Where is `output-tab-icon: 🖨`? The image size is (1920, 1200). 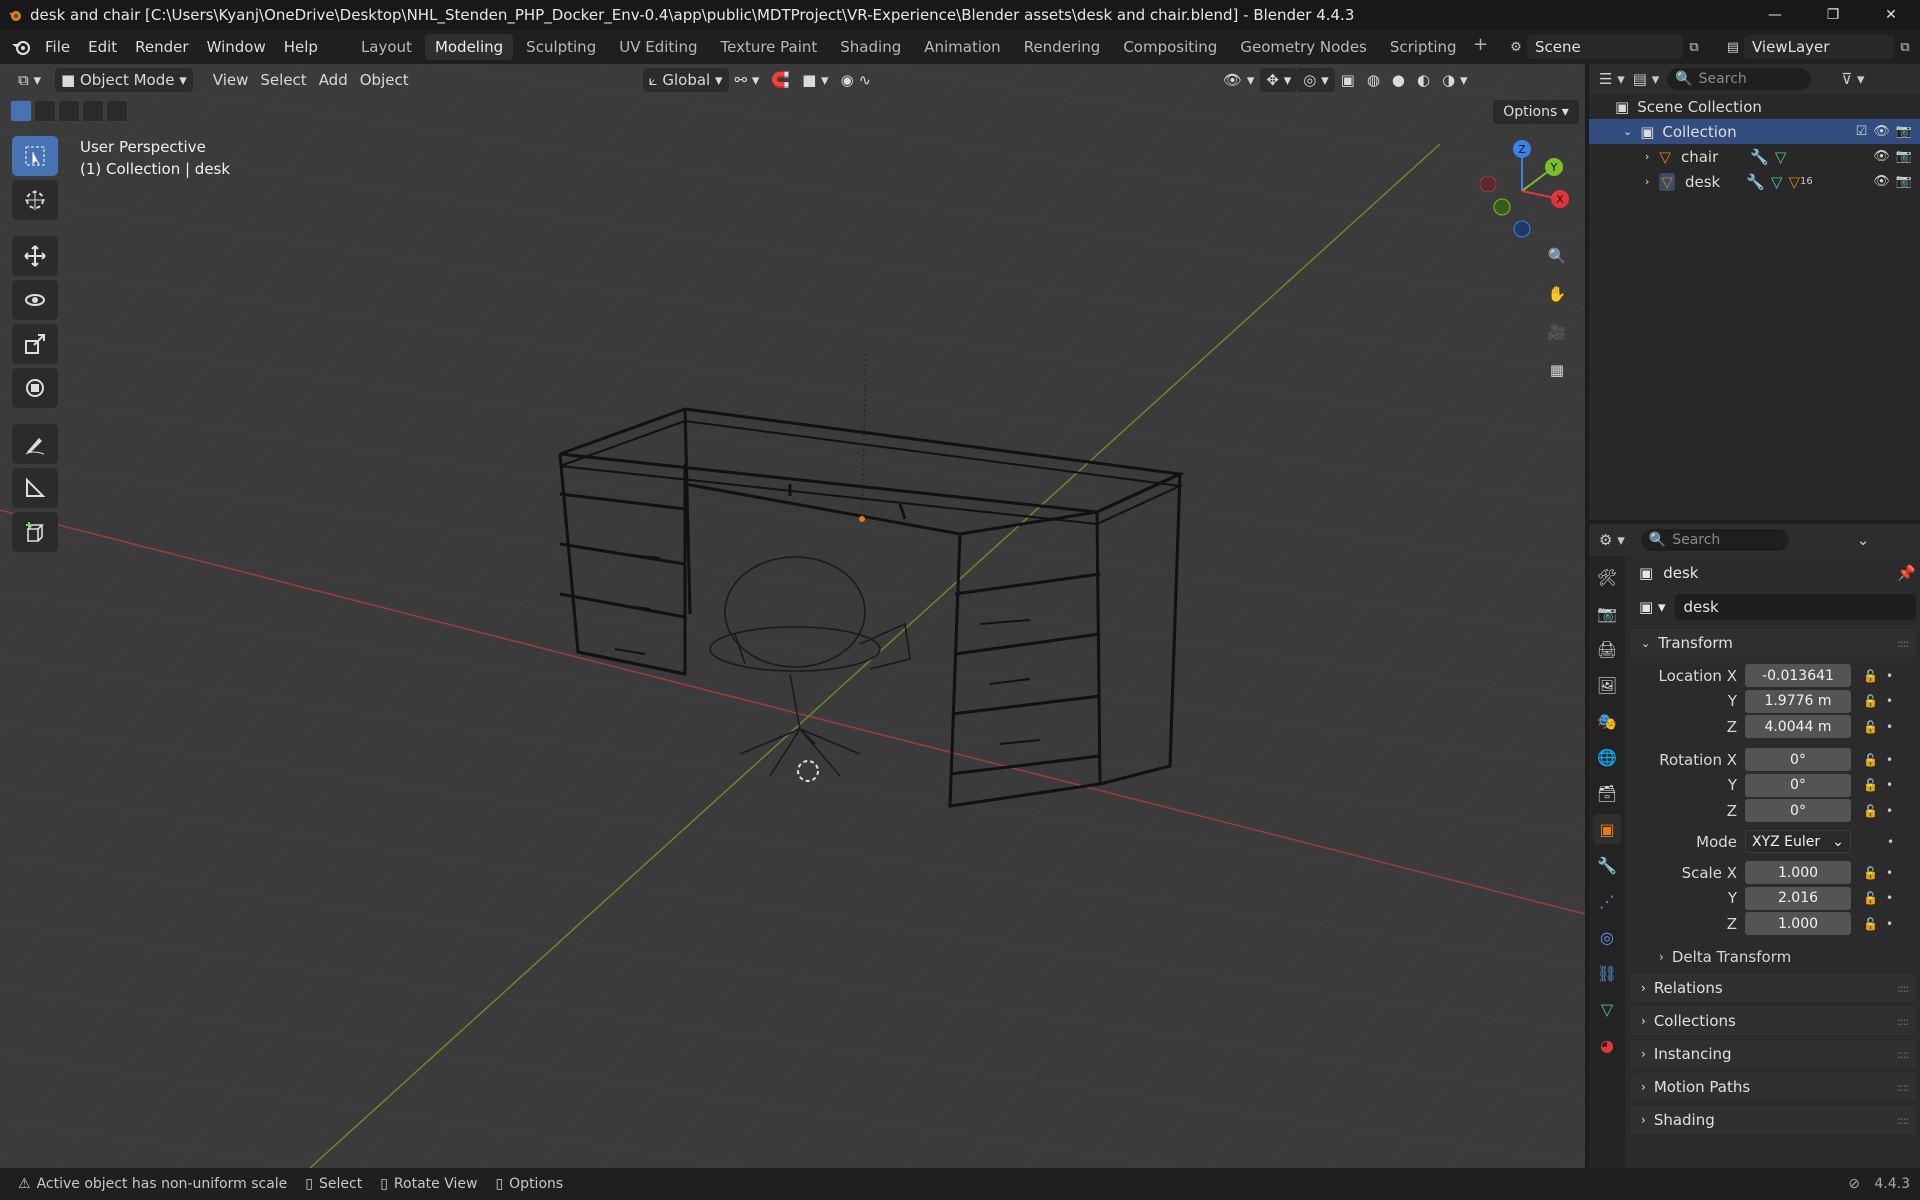
output-tab-icon: 🖨 is located at coordinates (1607, 649).